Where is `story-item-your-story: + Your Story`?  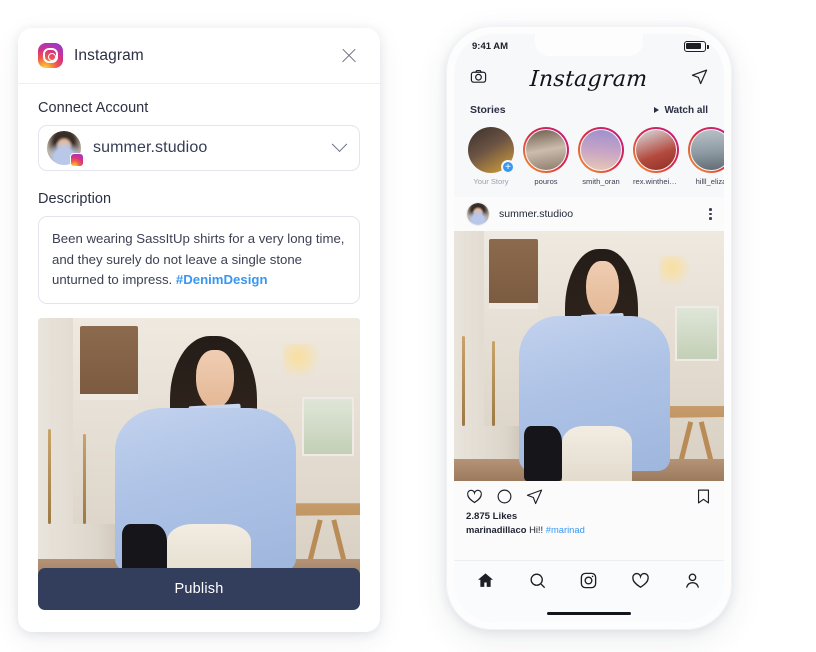 story-item-your-story: + Your Story is located at coordinates (491, 156).